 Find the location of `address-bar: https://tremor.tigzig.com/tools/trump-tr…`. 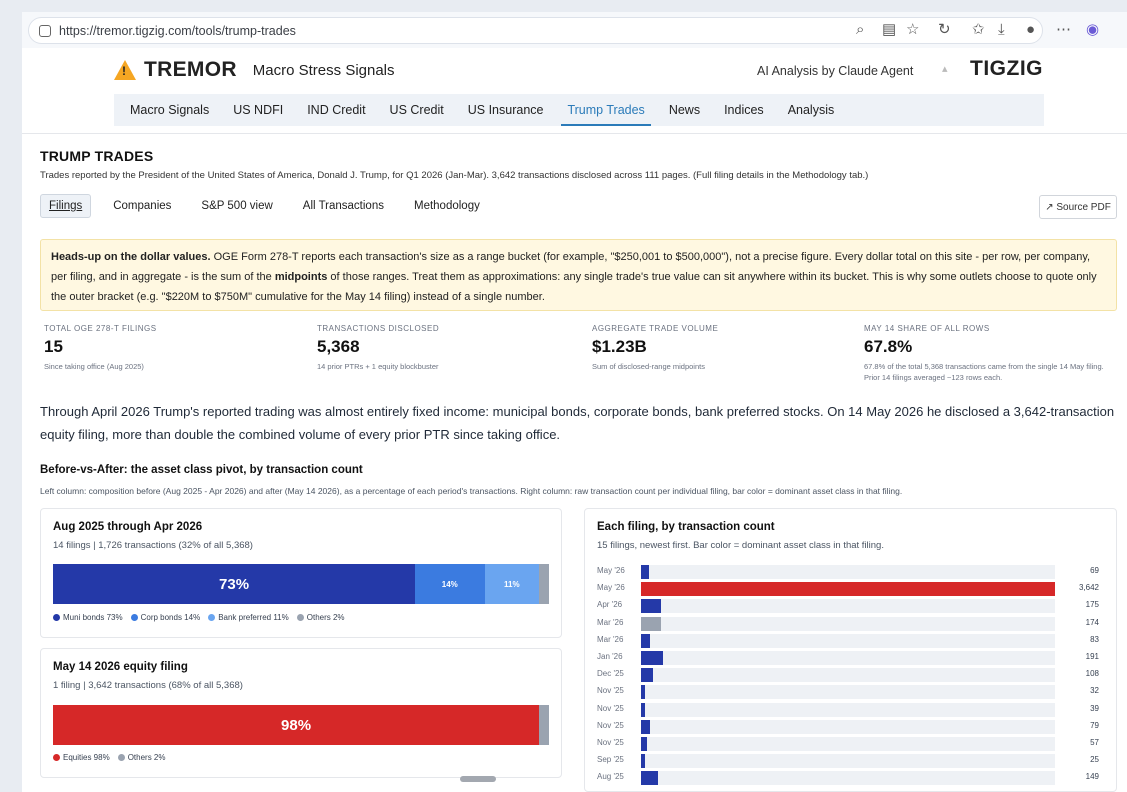

address-bar: https://tremor.tigzig.com/tools/trump-tr… is located at coordinates (574, 30).